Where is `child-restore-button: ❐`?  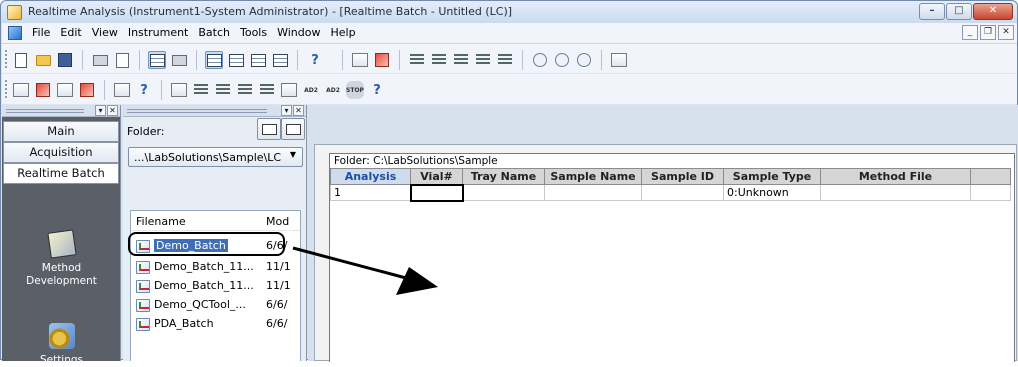
child-restore-button: ❐ is located at coordinates (988, 32).